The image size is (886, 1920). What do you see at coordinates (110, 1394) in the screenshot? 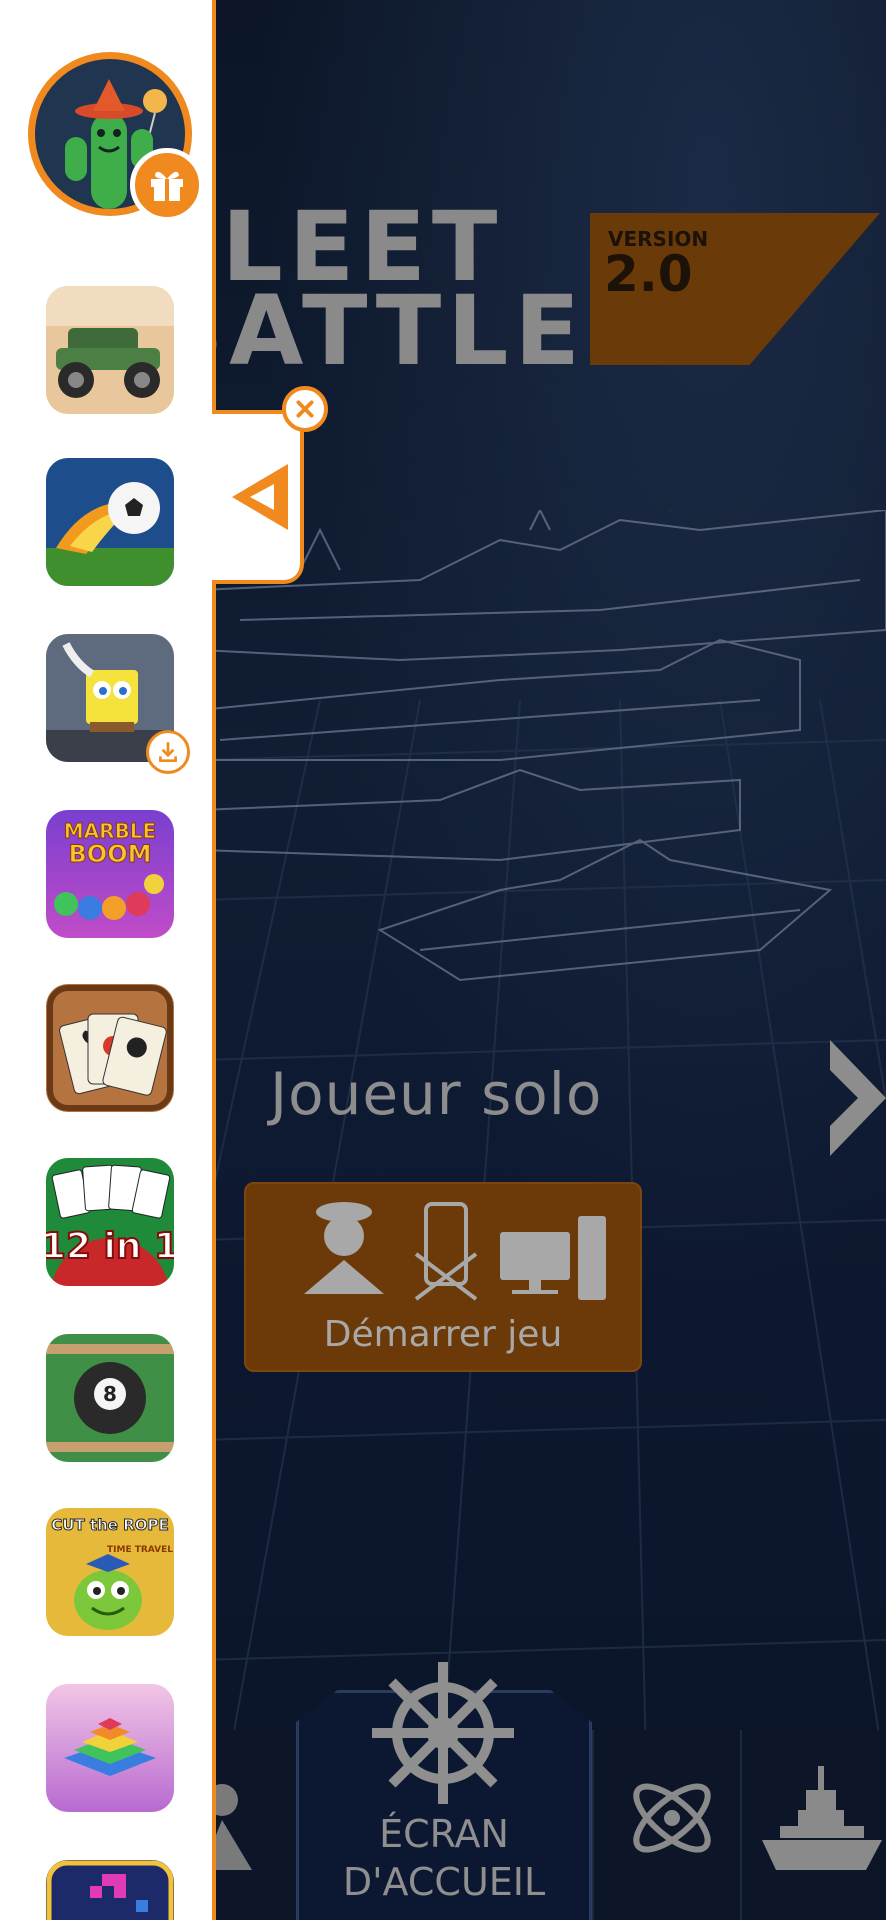
I see `svg-text: 8` at bounding box center [110, 1394].